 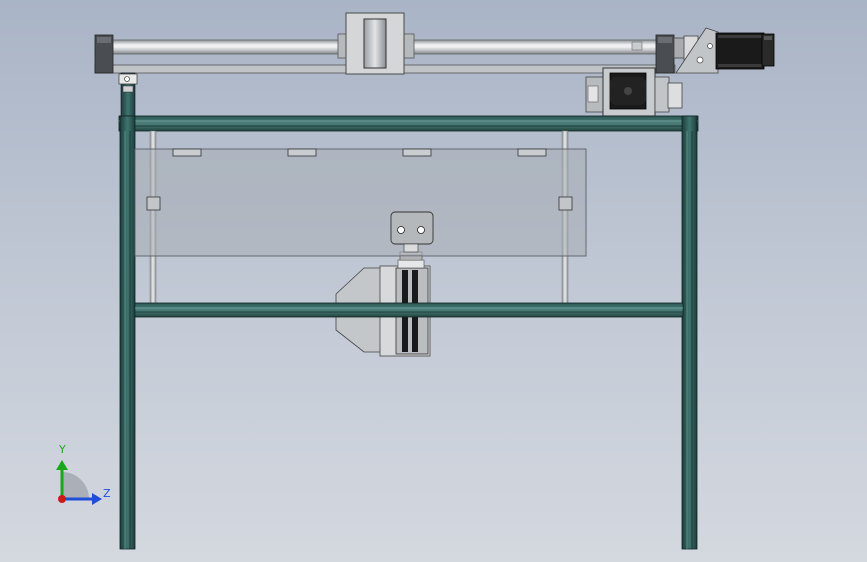 What do you see at coordinates (62, 499) in the screenshot?
I see `x-axis-dot` at bounding box center [62, 499].